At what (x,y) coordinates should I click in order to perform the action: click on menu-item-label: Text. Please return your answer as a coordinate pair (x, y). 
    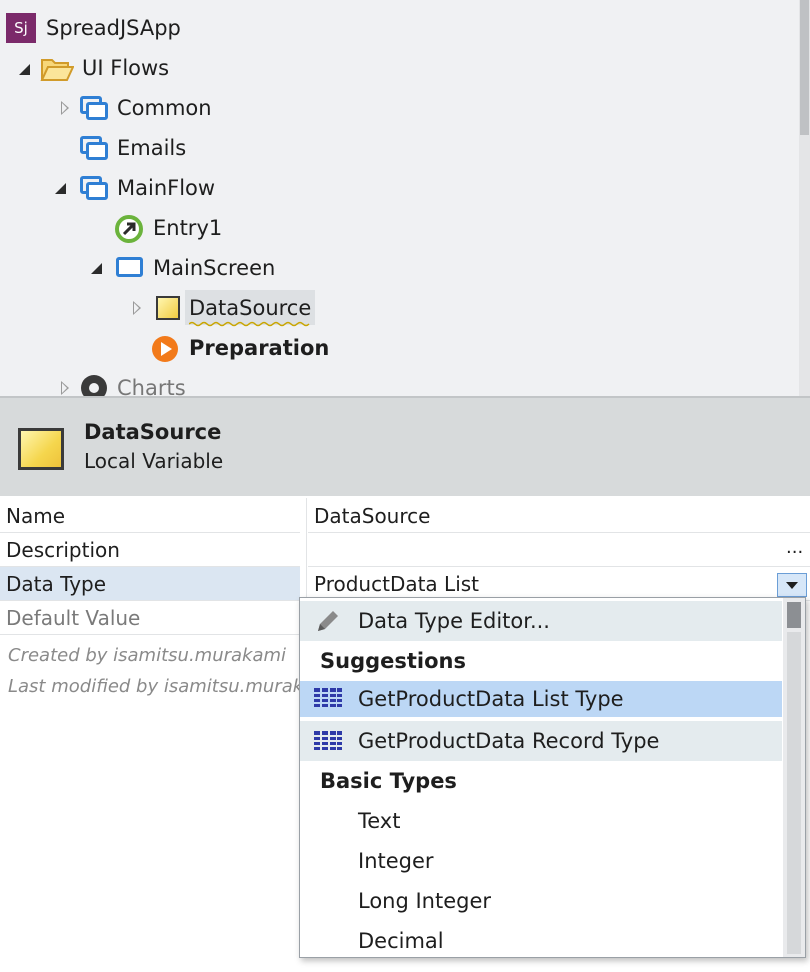
    Looking at the image, I should click on (379, 821).